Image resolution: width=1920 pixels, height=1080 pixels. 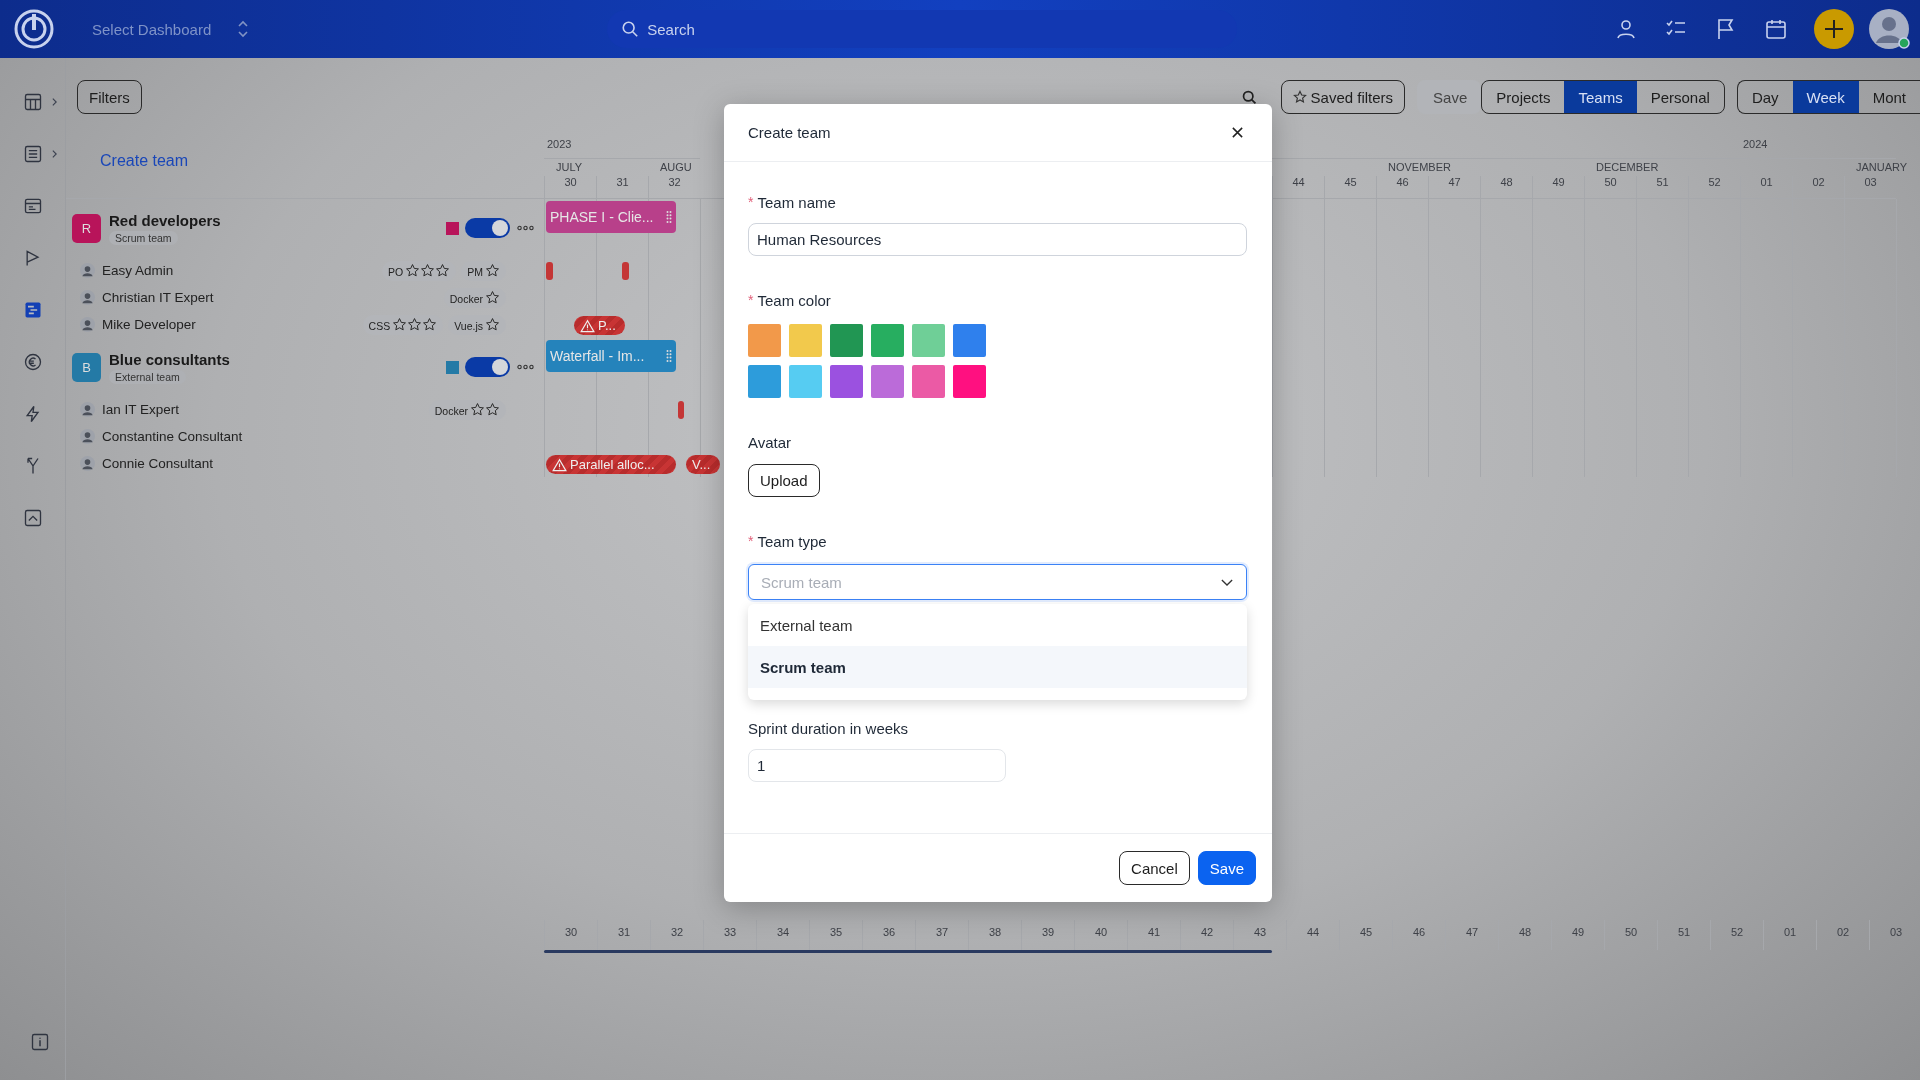 I want to click on month-label: JANUARY, so click(x=1882, y=167).